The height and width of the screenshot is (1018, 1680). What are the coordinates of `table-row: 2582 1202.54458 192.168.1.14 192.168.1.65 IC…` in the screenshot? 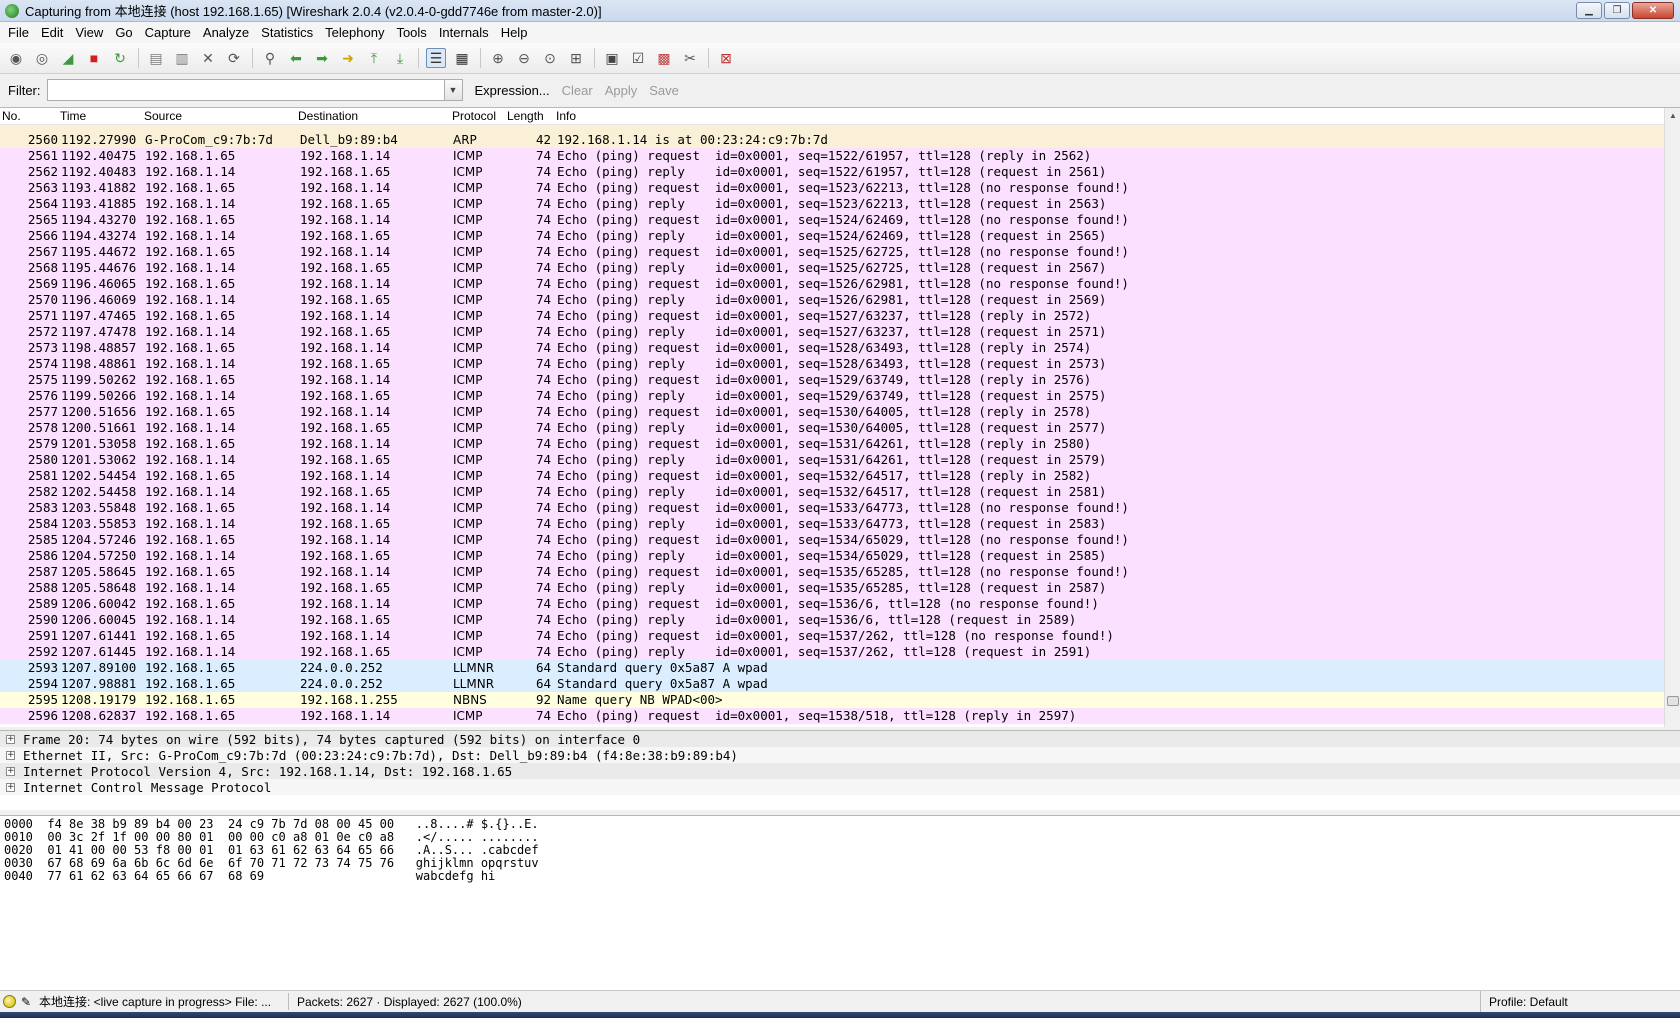 It's located at (832, 492).